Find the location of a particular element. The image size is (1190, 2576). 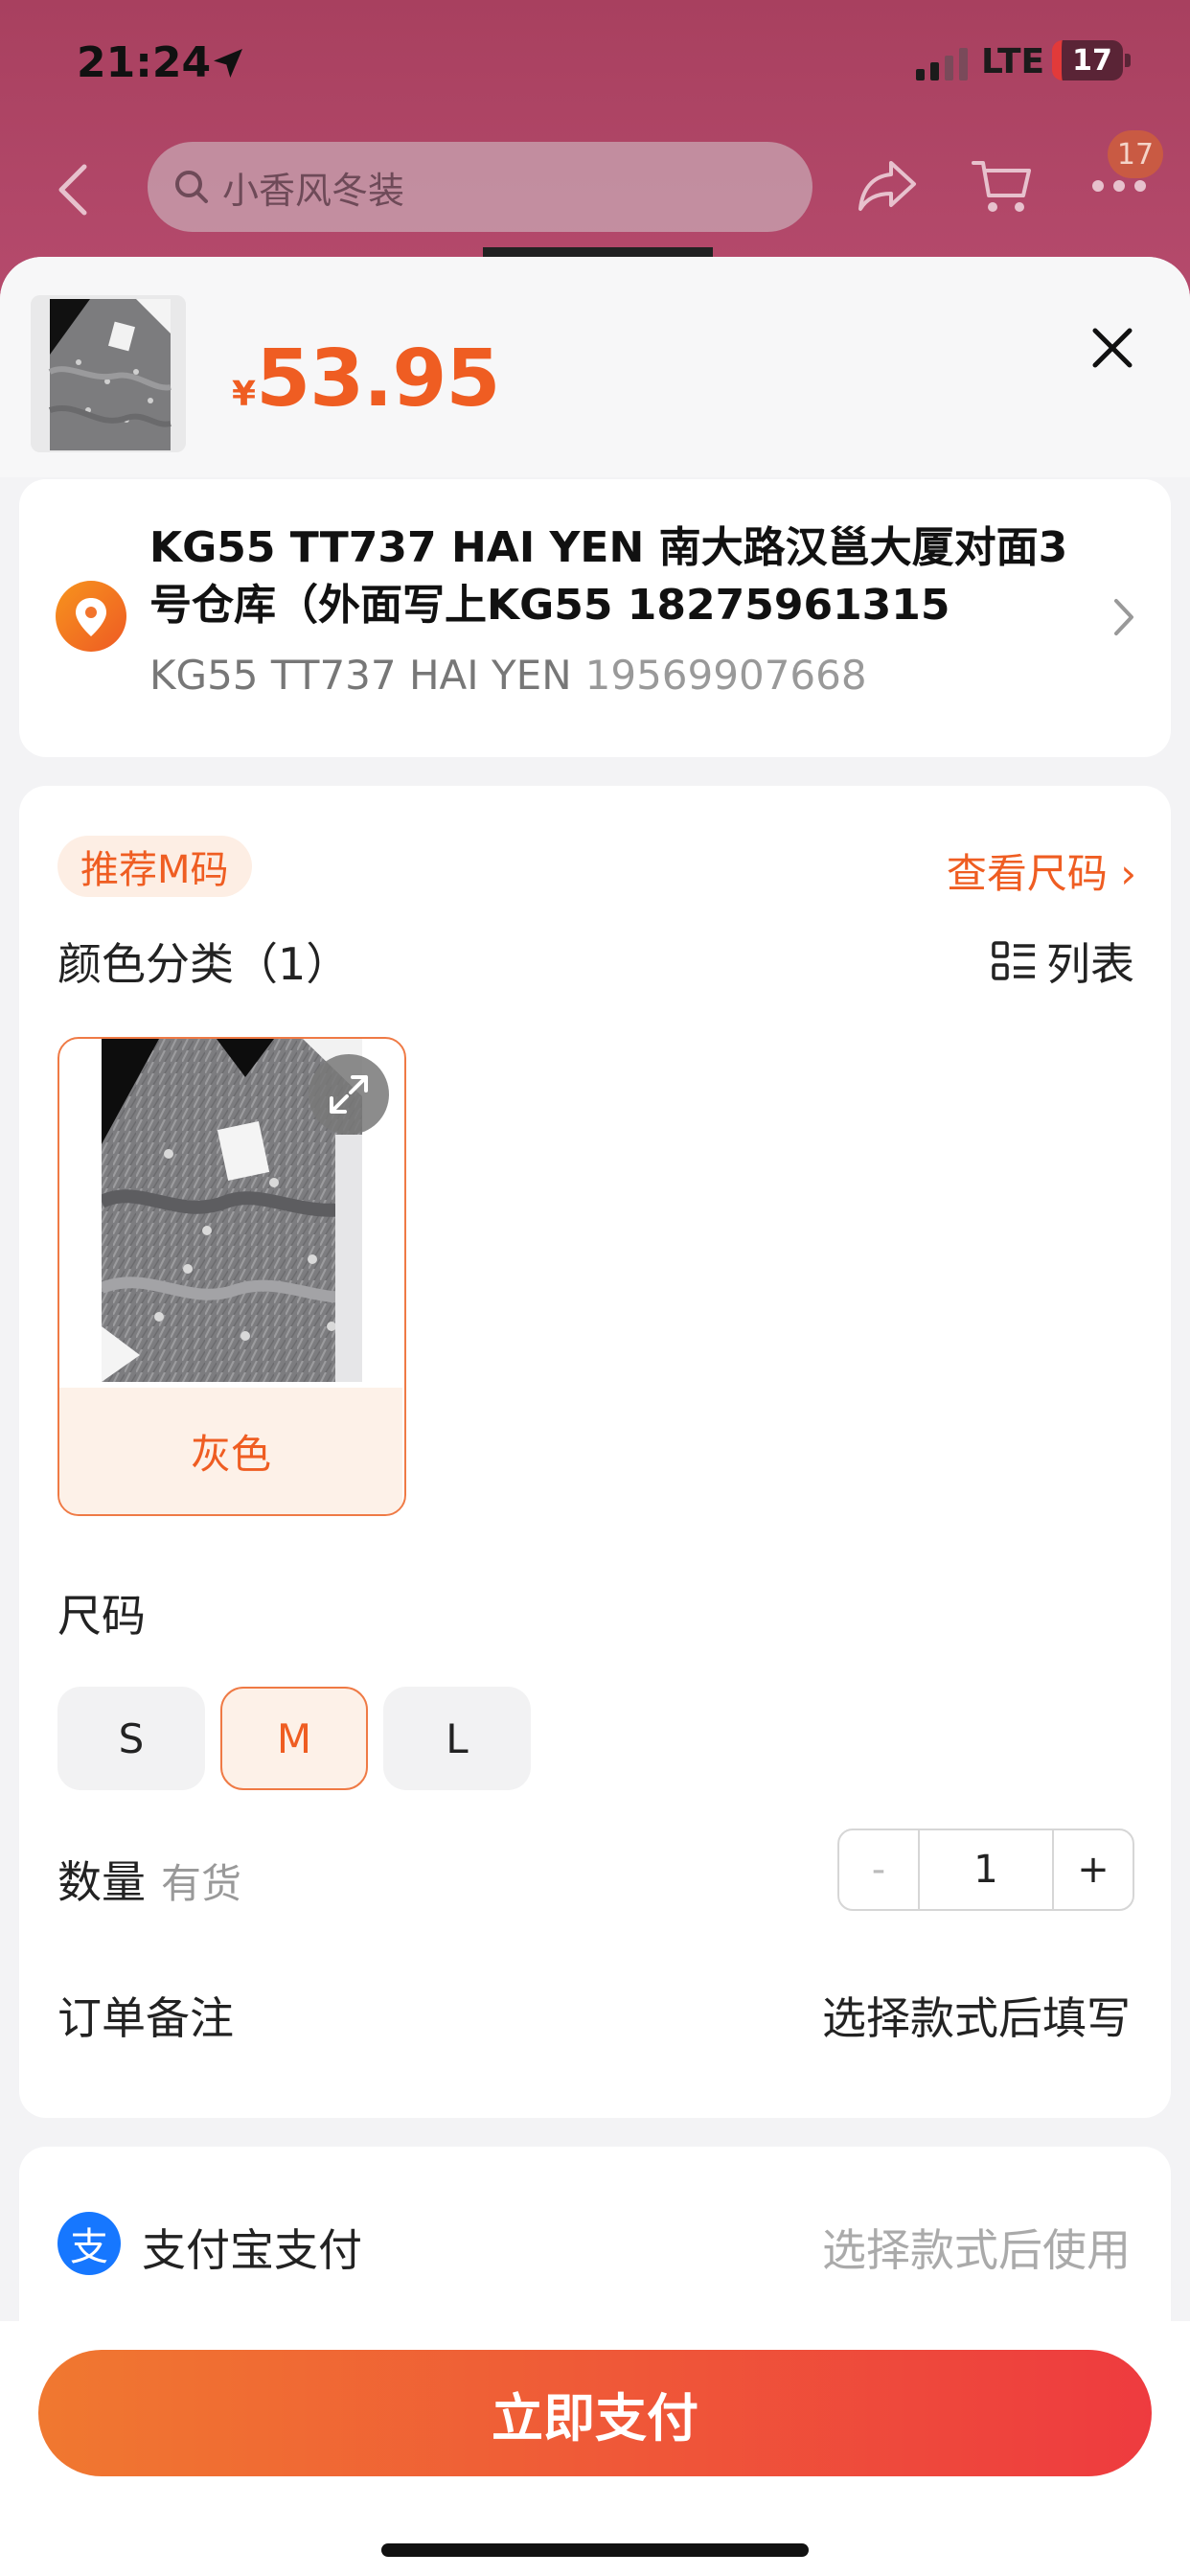

payment-method-card: 支 支付宝支付 选择款式后使用 is located at coordinates (595, 2242).